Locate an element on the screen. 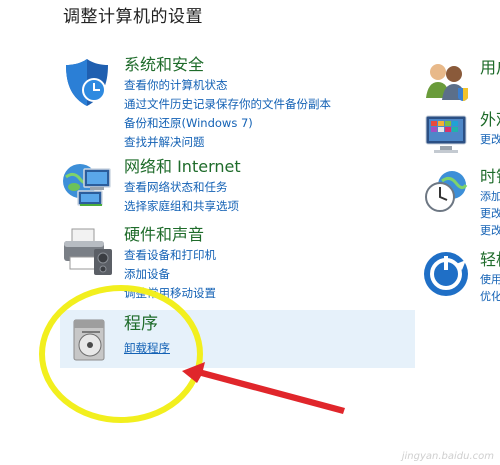 The image size is (500, 465). programs-hover-highlight is located at coordinates (237, 339).